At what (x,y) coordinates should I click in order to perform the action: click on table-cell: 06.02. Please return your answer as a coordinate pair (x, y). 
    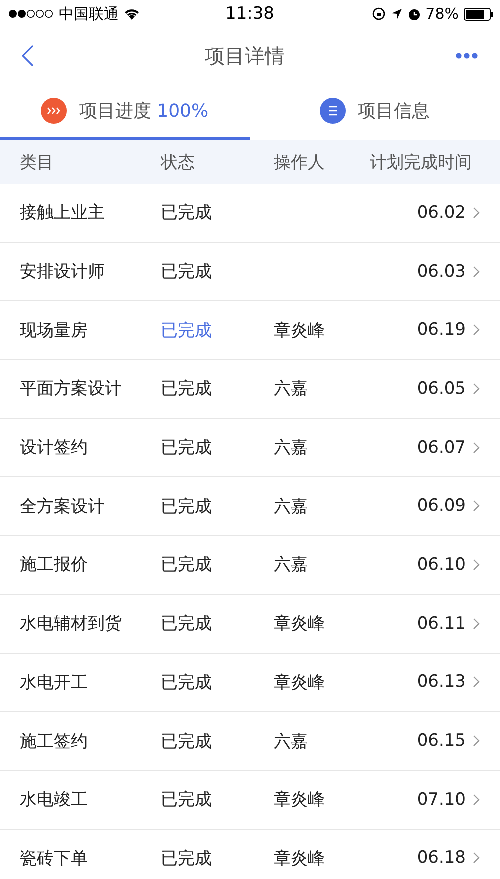
    Looking at the image, I should click on (441, 212).